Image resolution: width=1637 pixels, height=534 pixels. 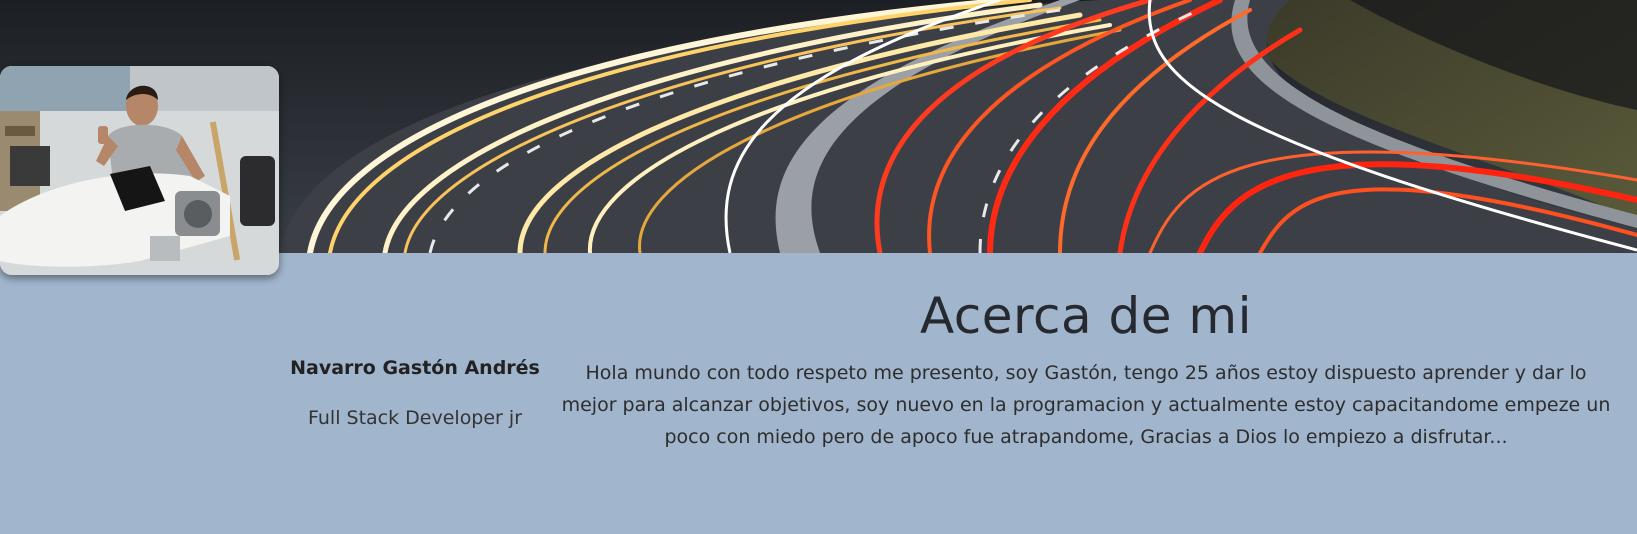 I want to click on profile-name: Navarro Gastón Andrés, so click(x=415, y=368).